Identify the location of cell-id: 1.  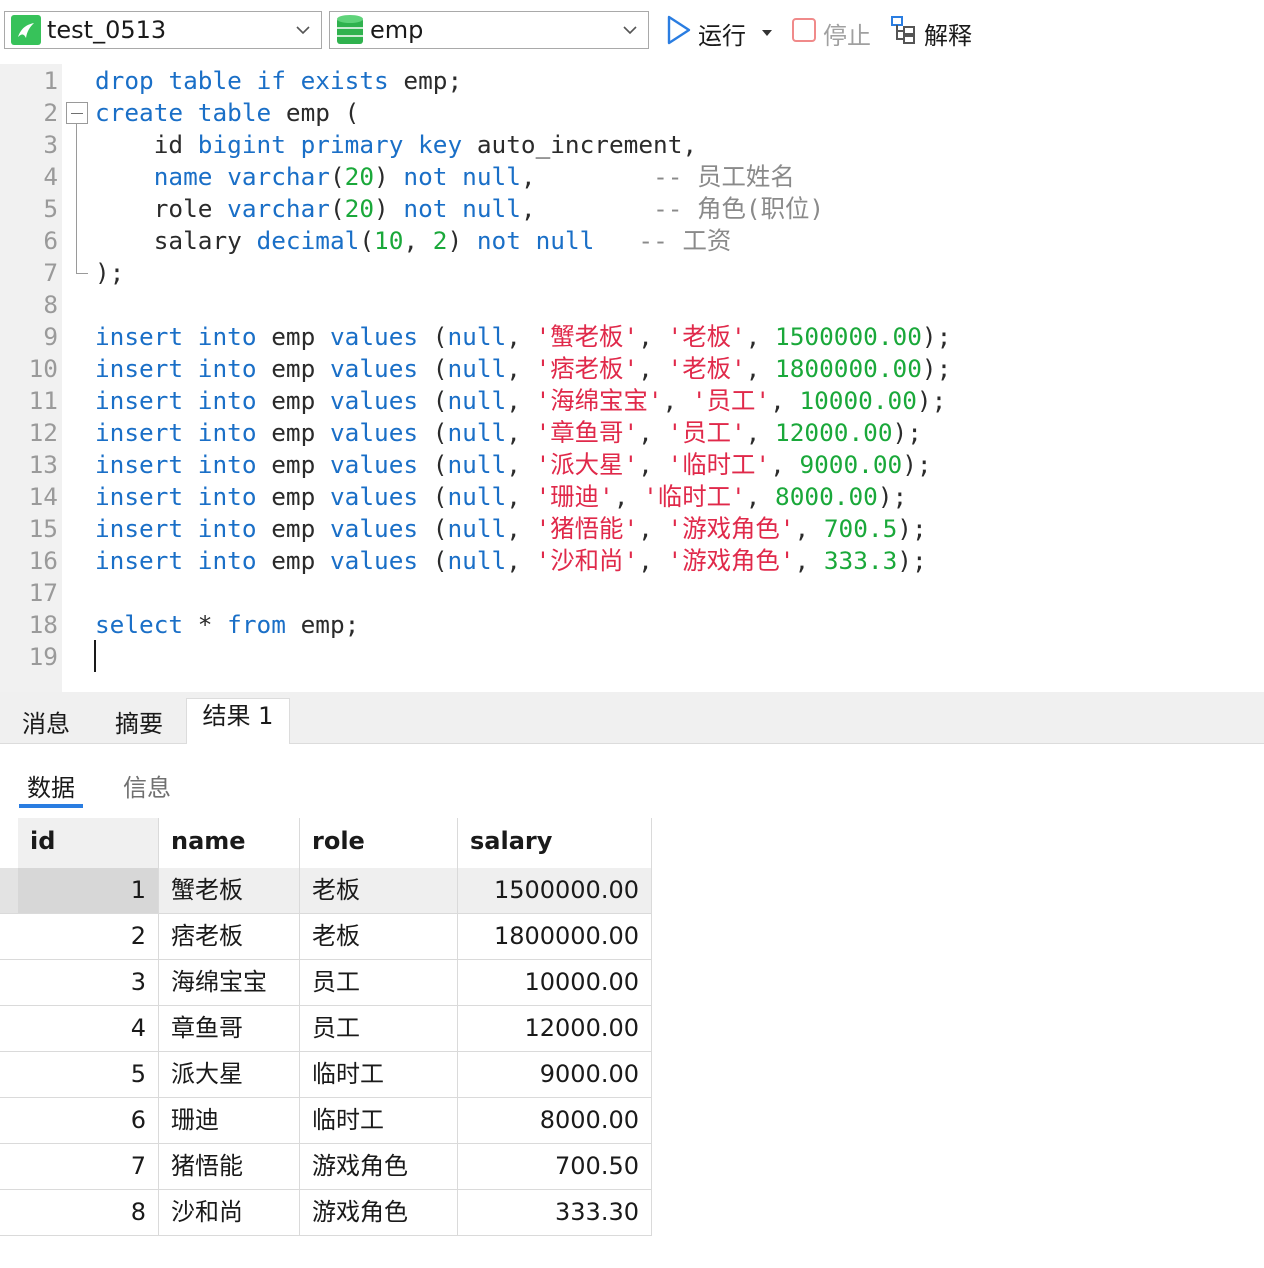
(88, 891).